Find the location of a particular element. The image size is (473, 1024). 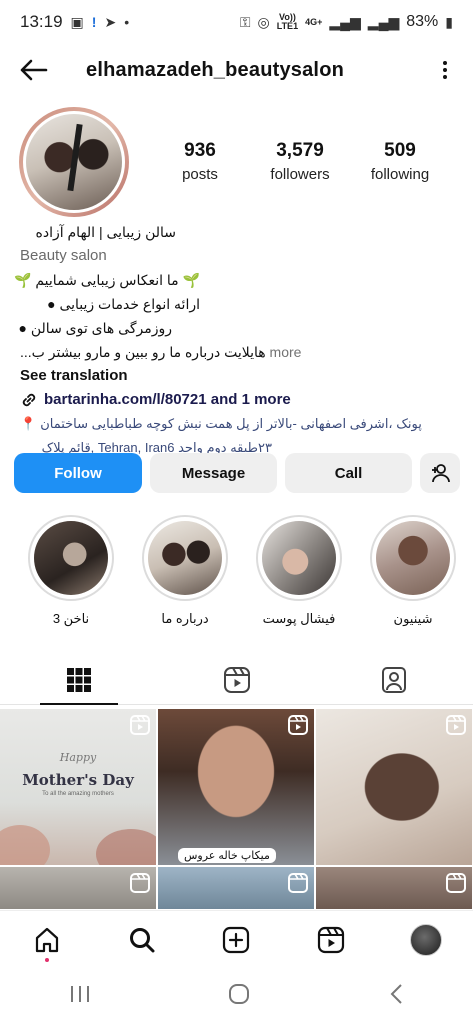

home-icon is located at coordinates (47, 939).